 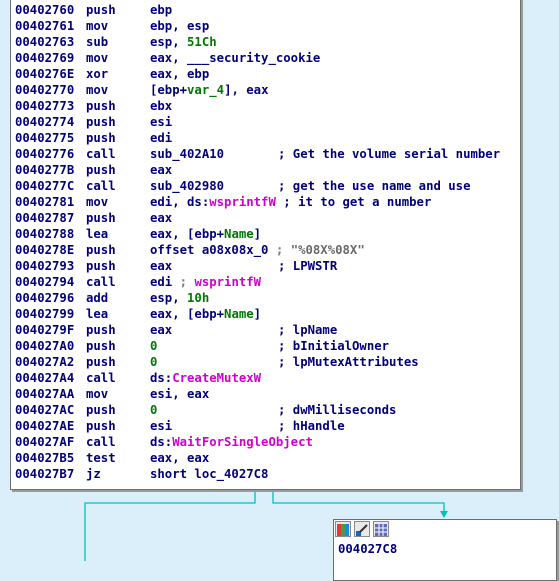 I want to click on instruction-address: 00402793, so click(x=45, y=266).